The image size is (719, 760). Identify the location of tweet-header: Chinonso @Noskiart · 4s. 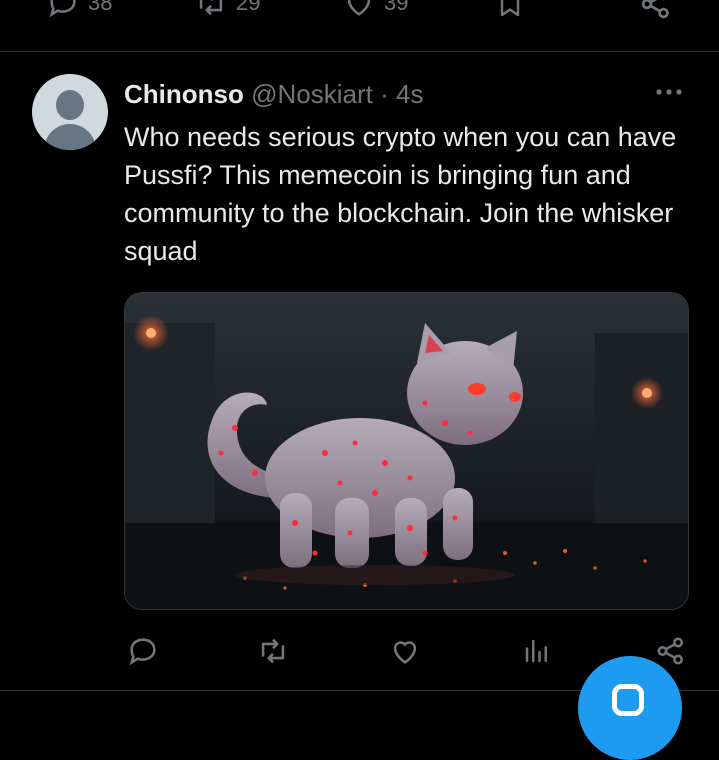
(273, 94).